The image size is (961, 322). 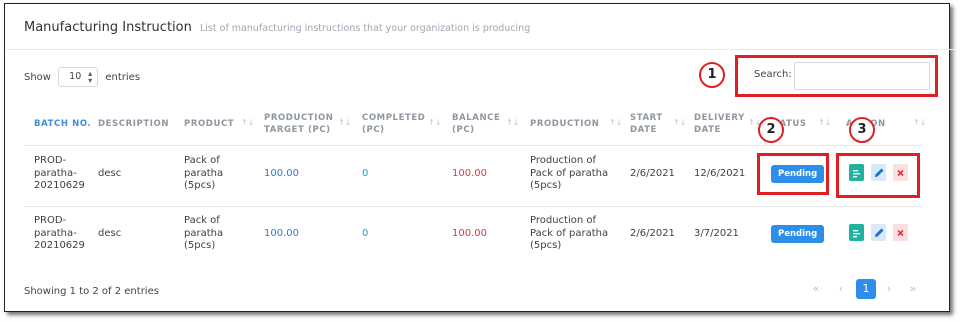 What do you see at coordinates (856, 232) in the screenshot?
I see `document-icon` at bounding box center [856, 232].